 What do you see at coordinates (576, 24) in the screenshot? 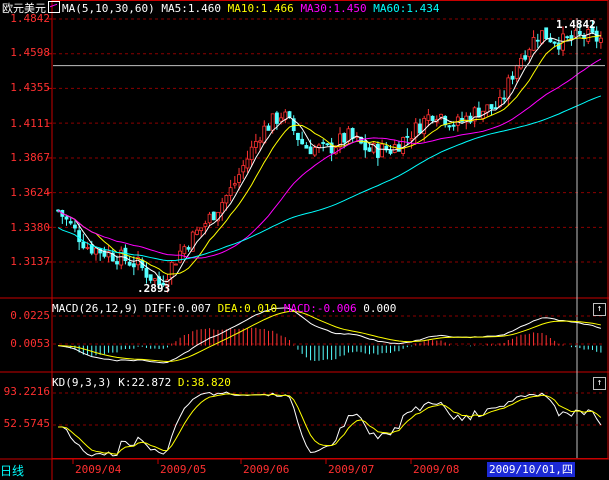
I see `high-price-label: 1.4842` at bounding box center [576, 24].